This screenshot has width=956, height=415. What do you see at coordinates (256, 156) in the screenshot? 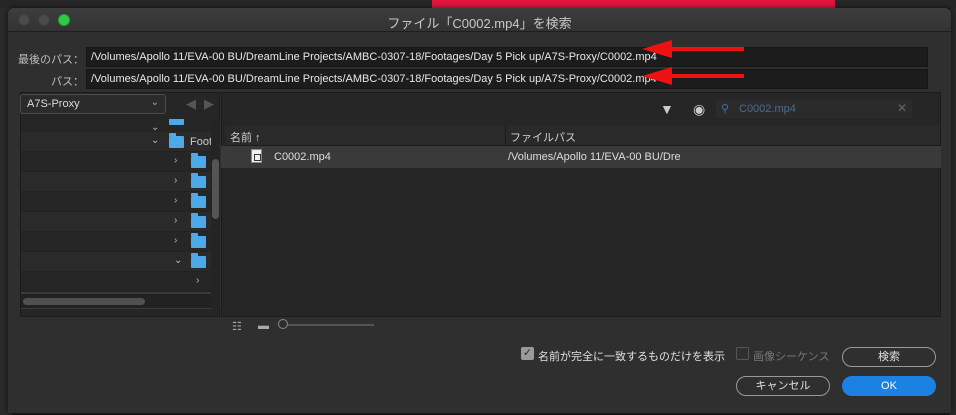
I see `video-file-icon` at bounding box center [256, 156].